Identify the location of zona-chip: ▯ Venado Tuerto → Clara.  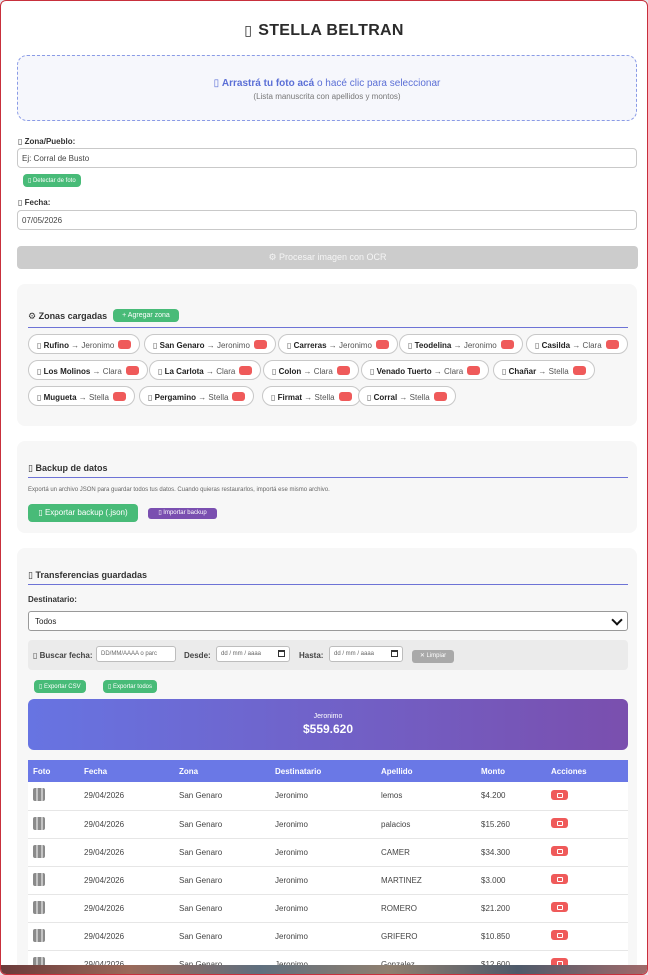
(425, 370).